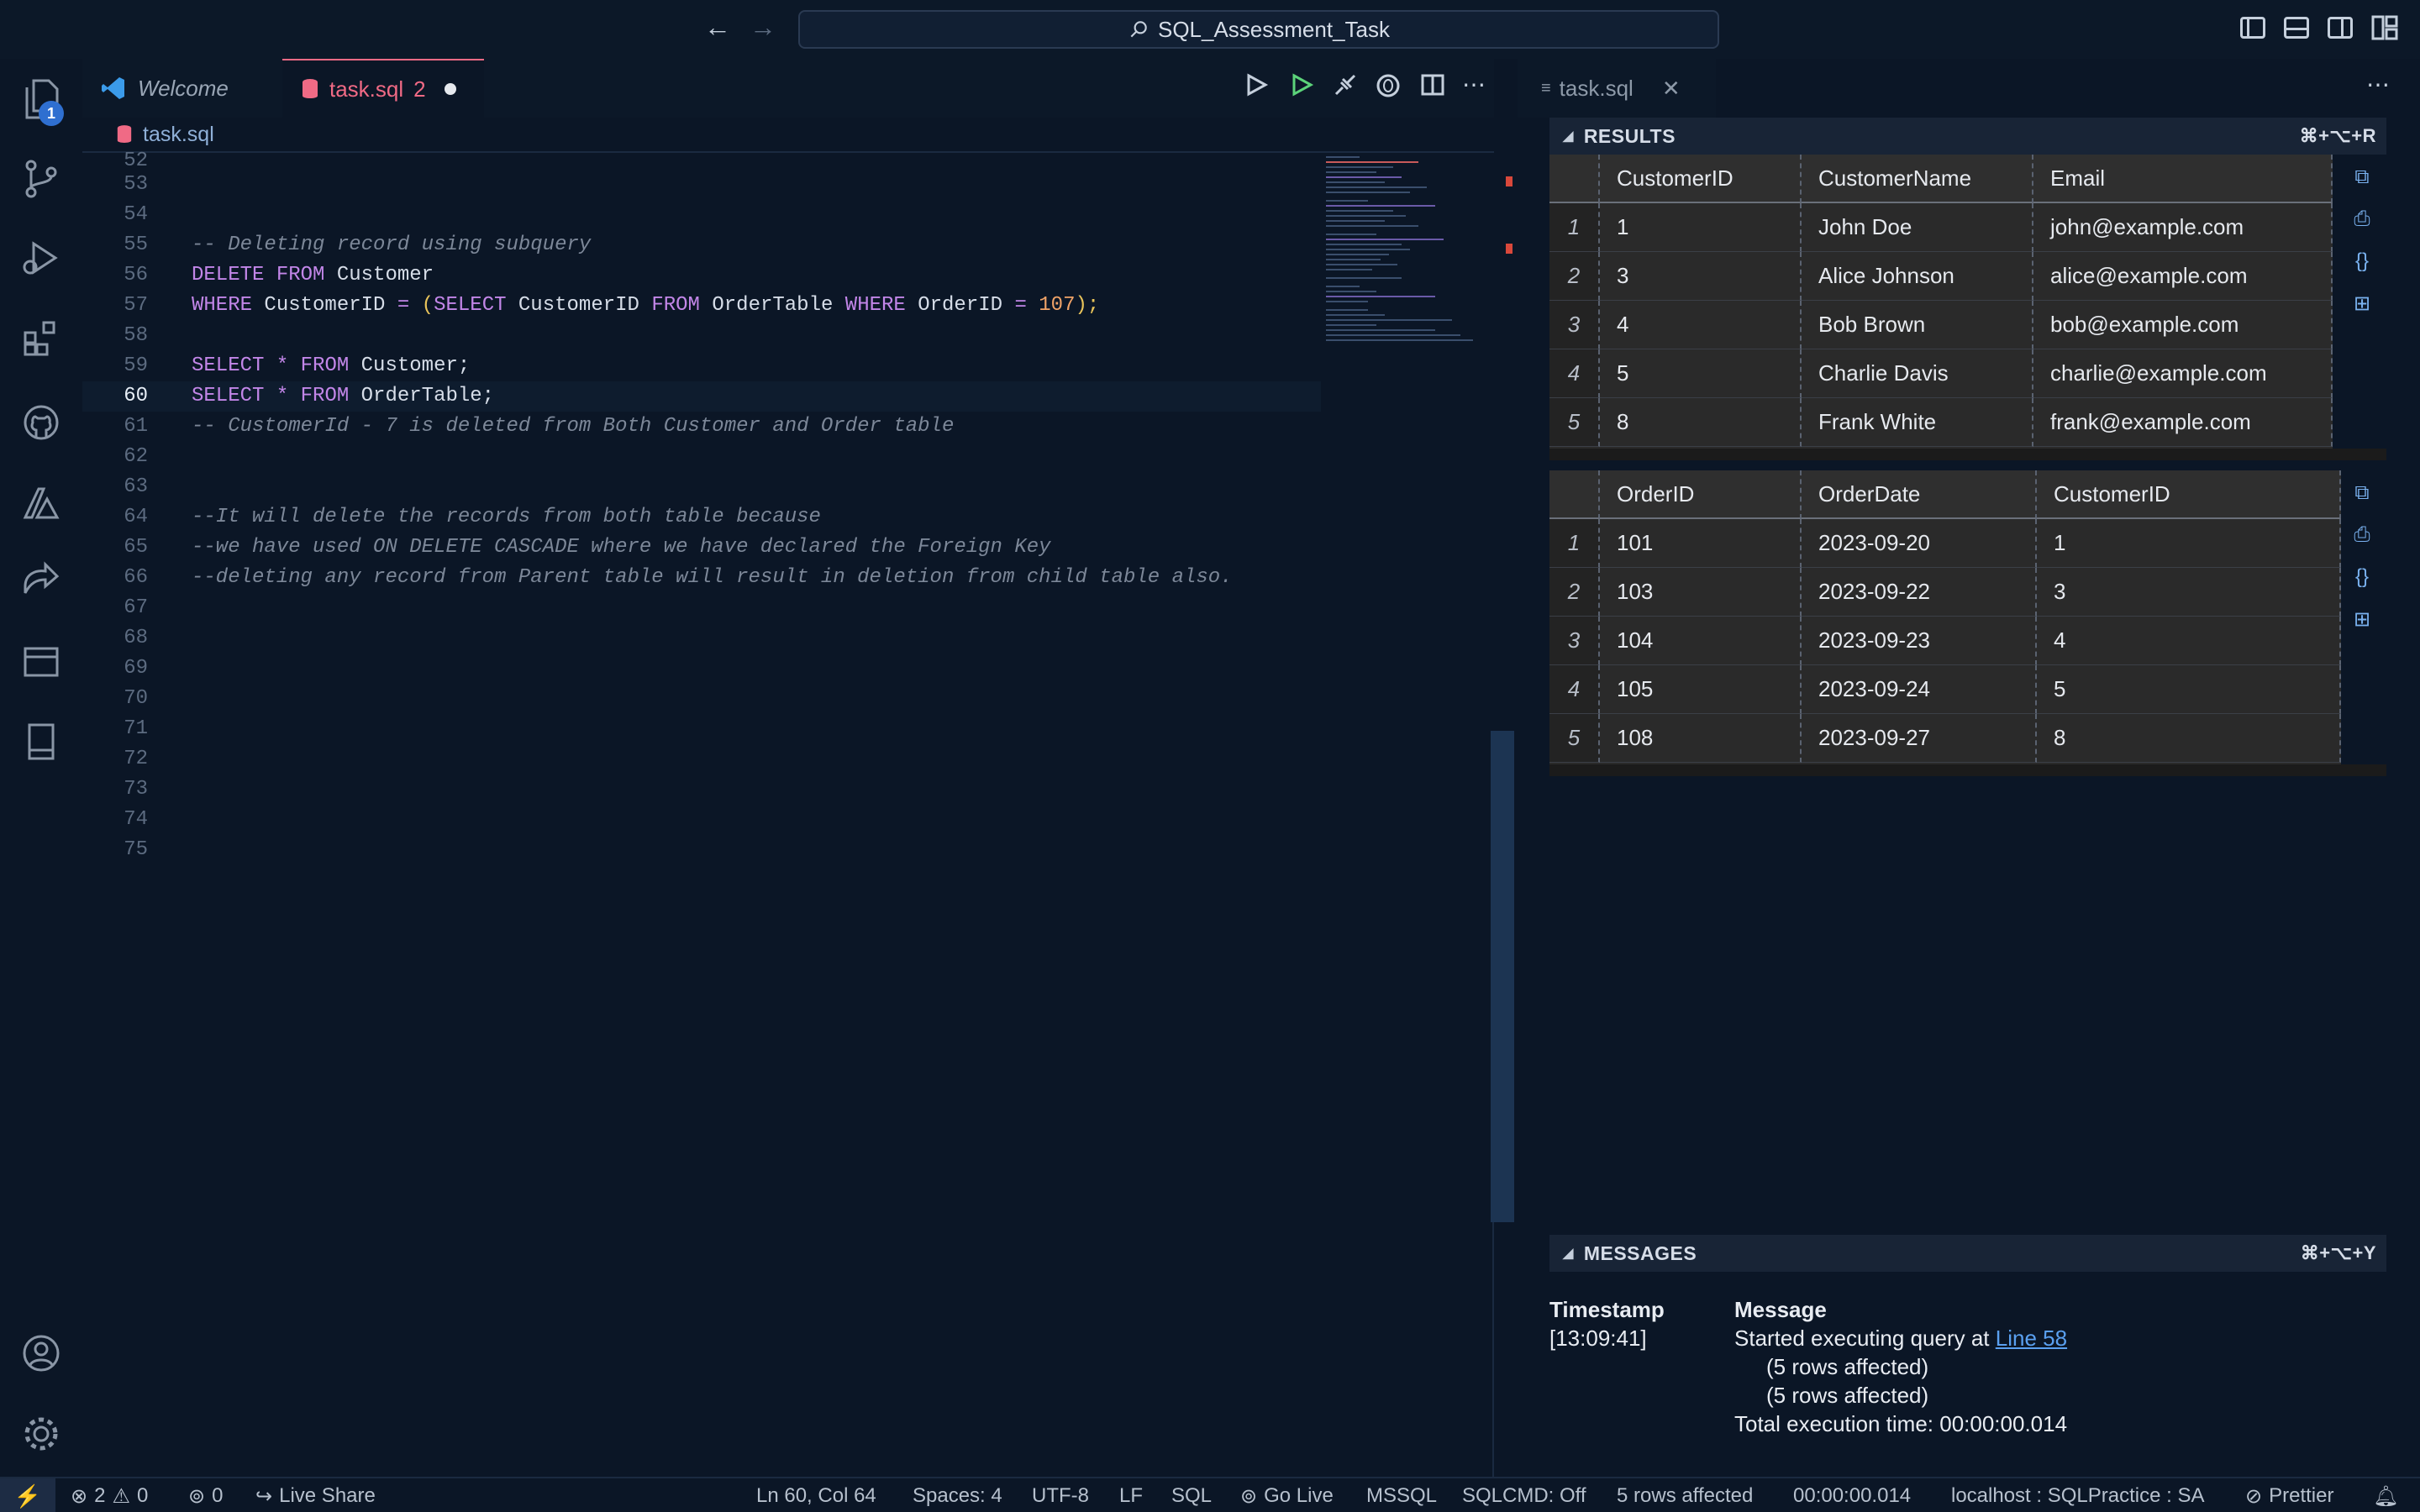  Describe the element at coordinates (2340, 28) in the screenshot. I see `toggle-secondary-sidebar-icon` at that location.